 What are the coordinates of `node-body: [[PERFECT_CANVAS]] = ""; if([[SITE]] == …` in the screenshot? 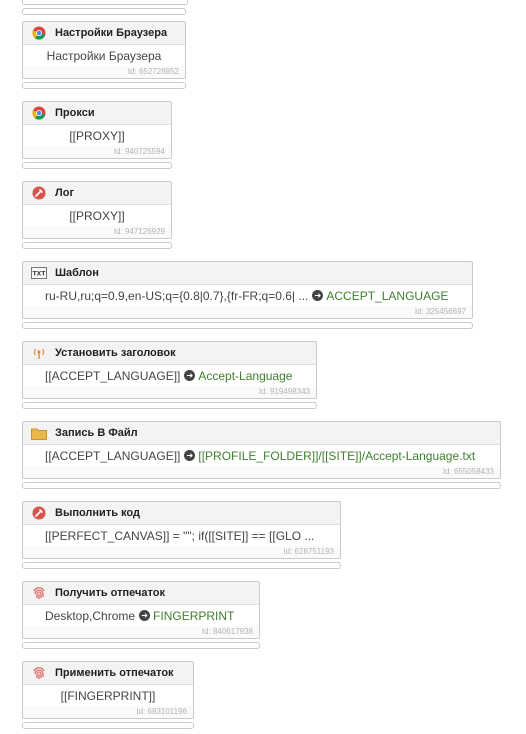 It's located at (180, 535).